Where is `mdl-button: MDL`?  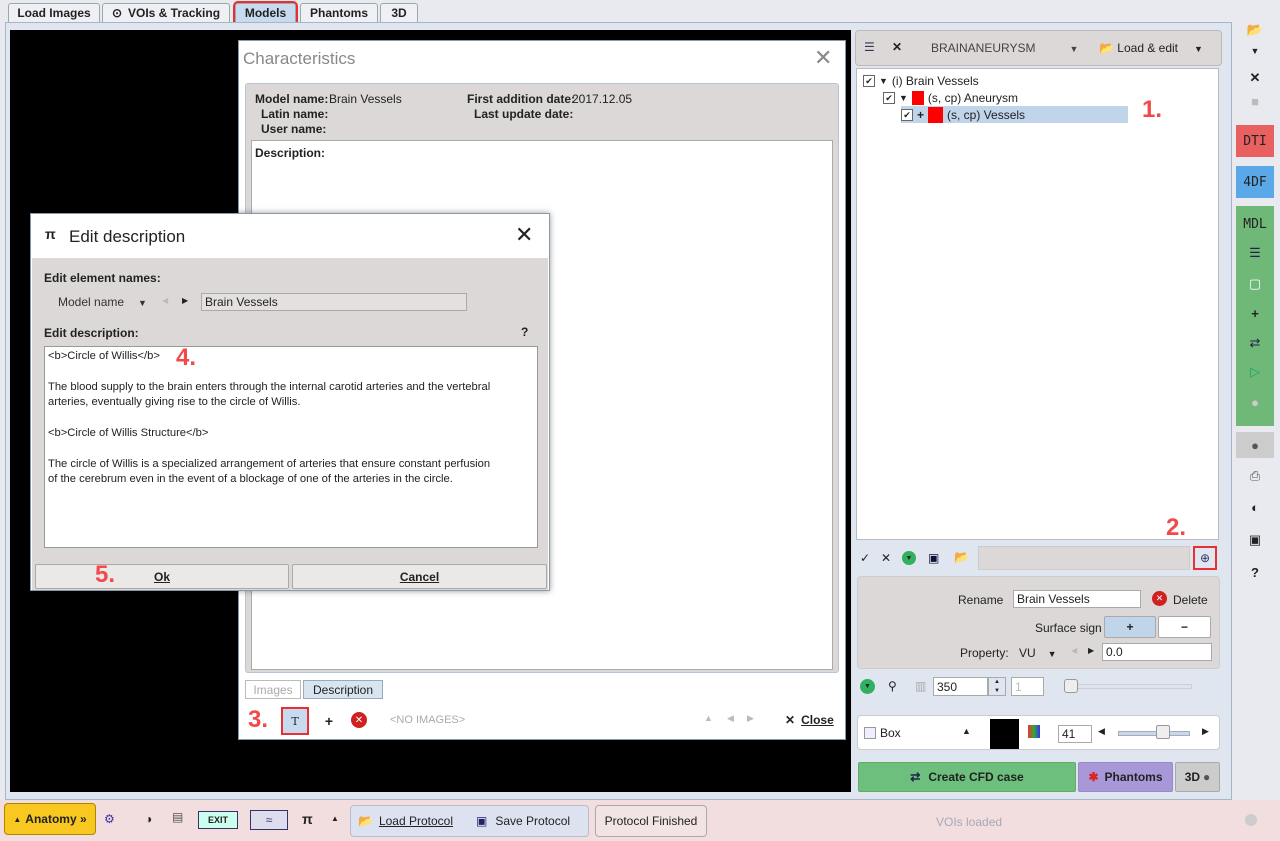 mdl-button: MDL is located at coordinates (1255, 224).